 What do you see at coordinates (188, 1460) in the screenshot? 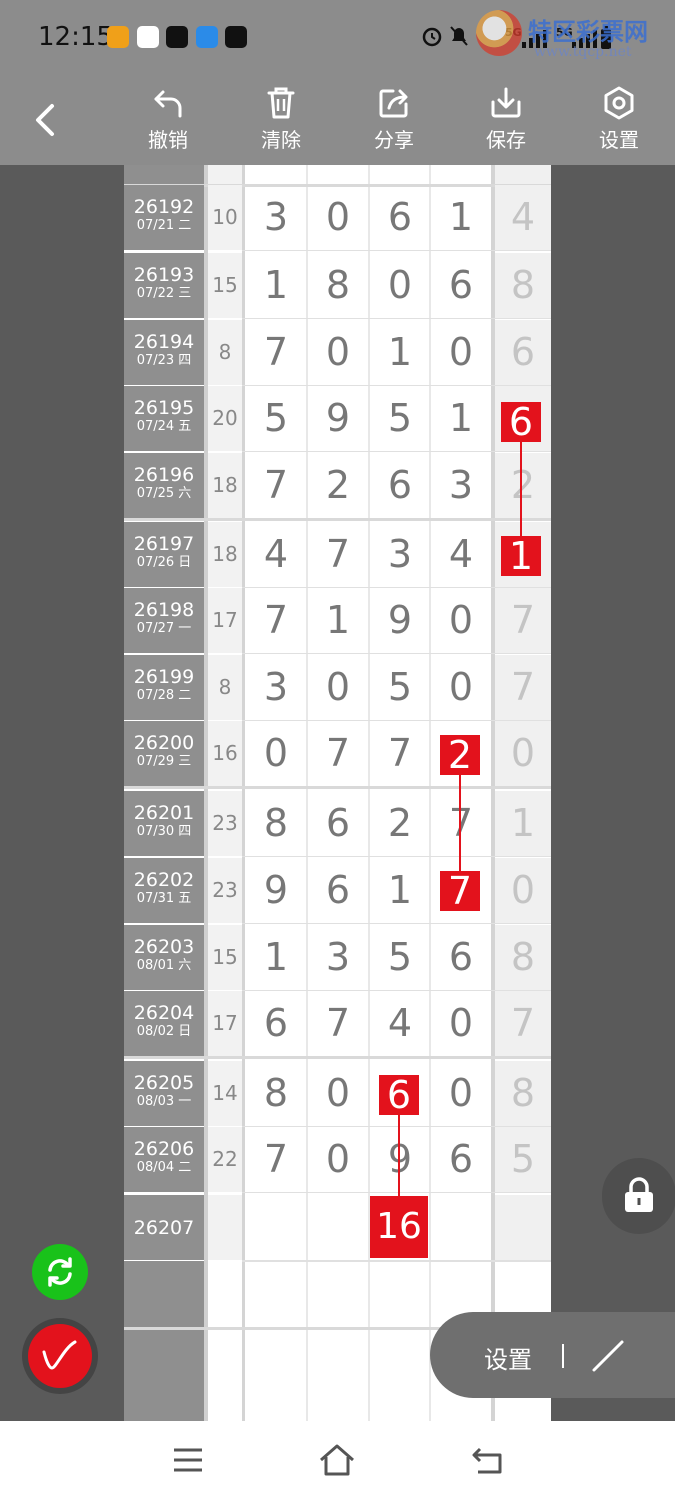
I see `menu-icon` at bounding box center [188, 1460].